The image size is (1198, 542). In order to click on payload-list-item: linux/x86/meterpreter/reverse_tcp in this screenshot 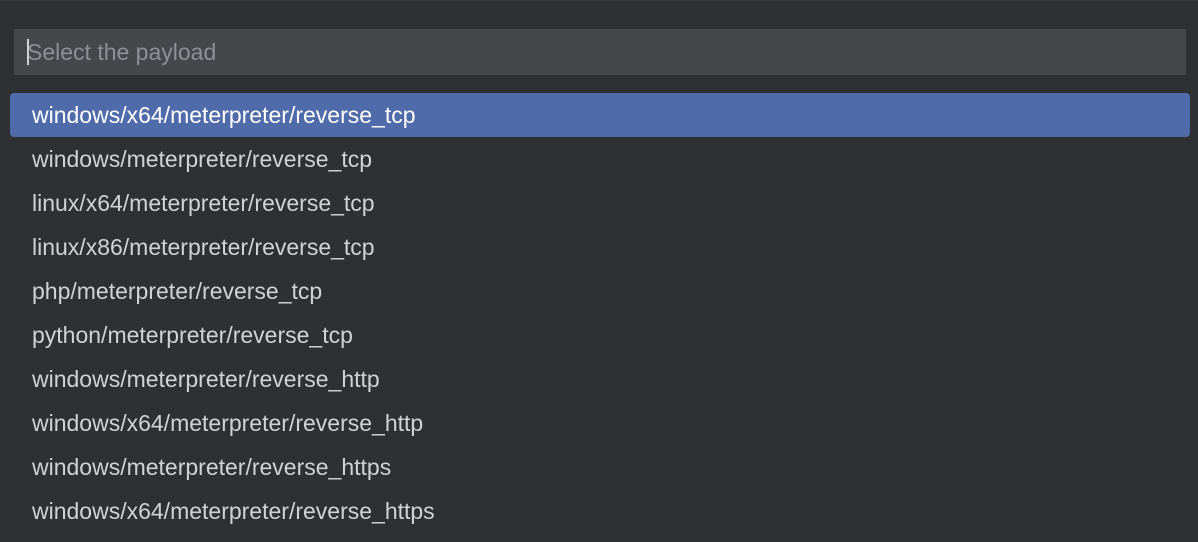, I will do `click(600, 247)`.